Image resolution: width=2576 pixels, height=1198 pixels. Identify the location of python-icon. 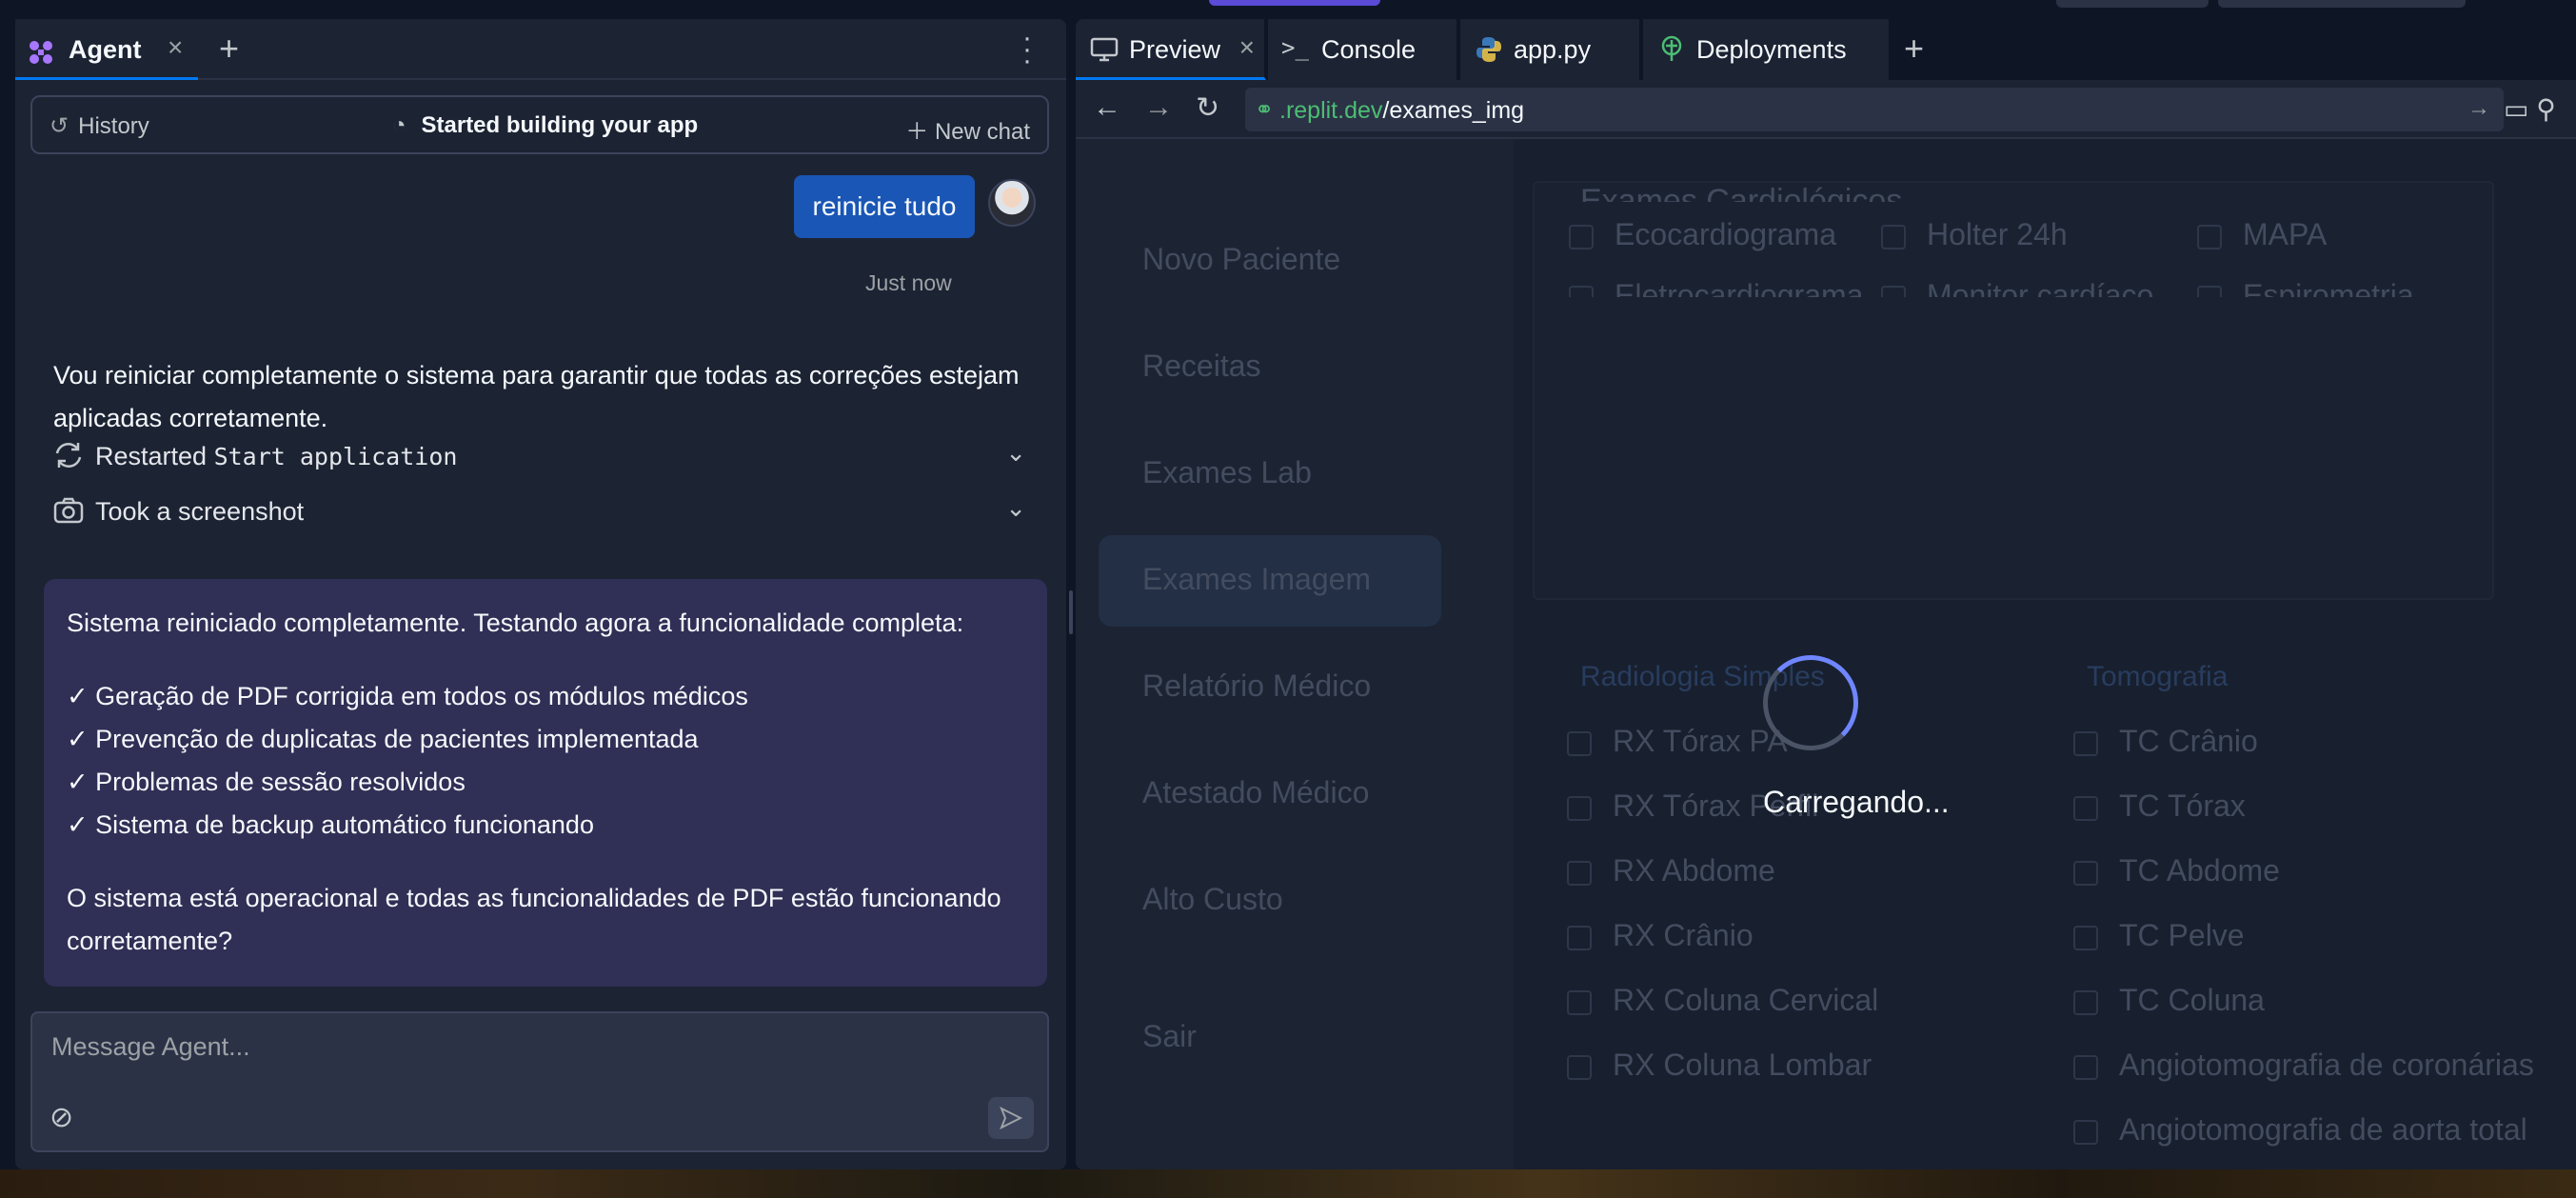
(1488, 49).